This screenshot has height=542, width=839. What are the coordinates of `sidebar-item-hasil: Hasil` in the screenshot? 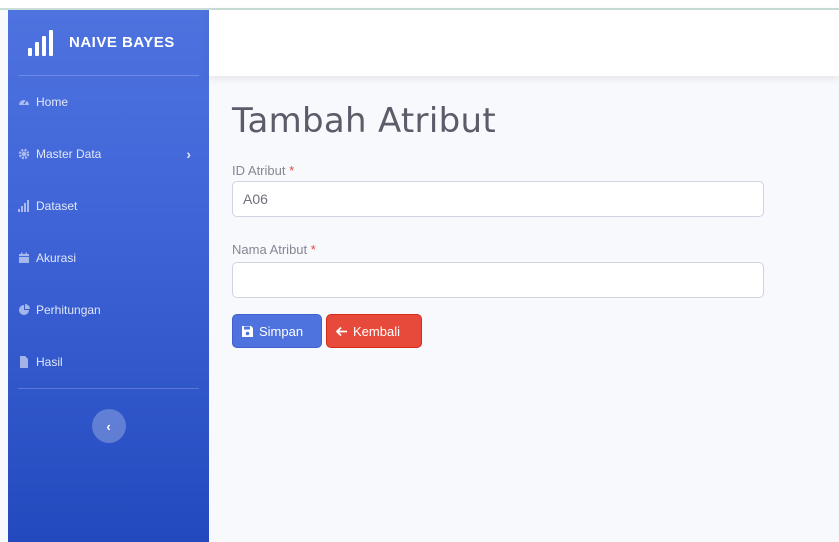 It's located at (108, 362).